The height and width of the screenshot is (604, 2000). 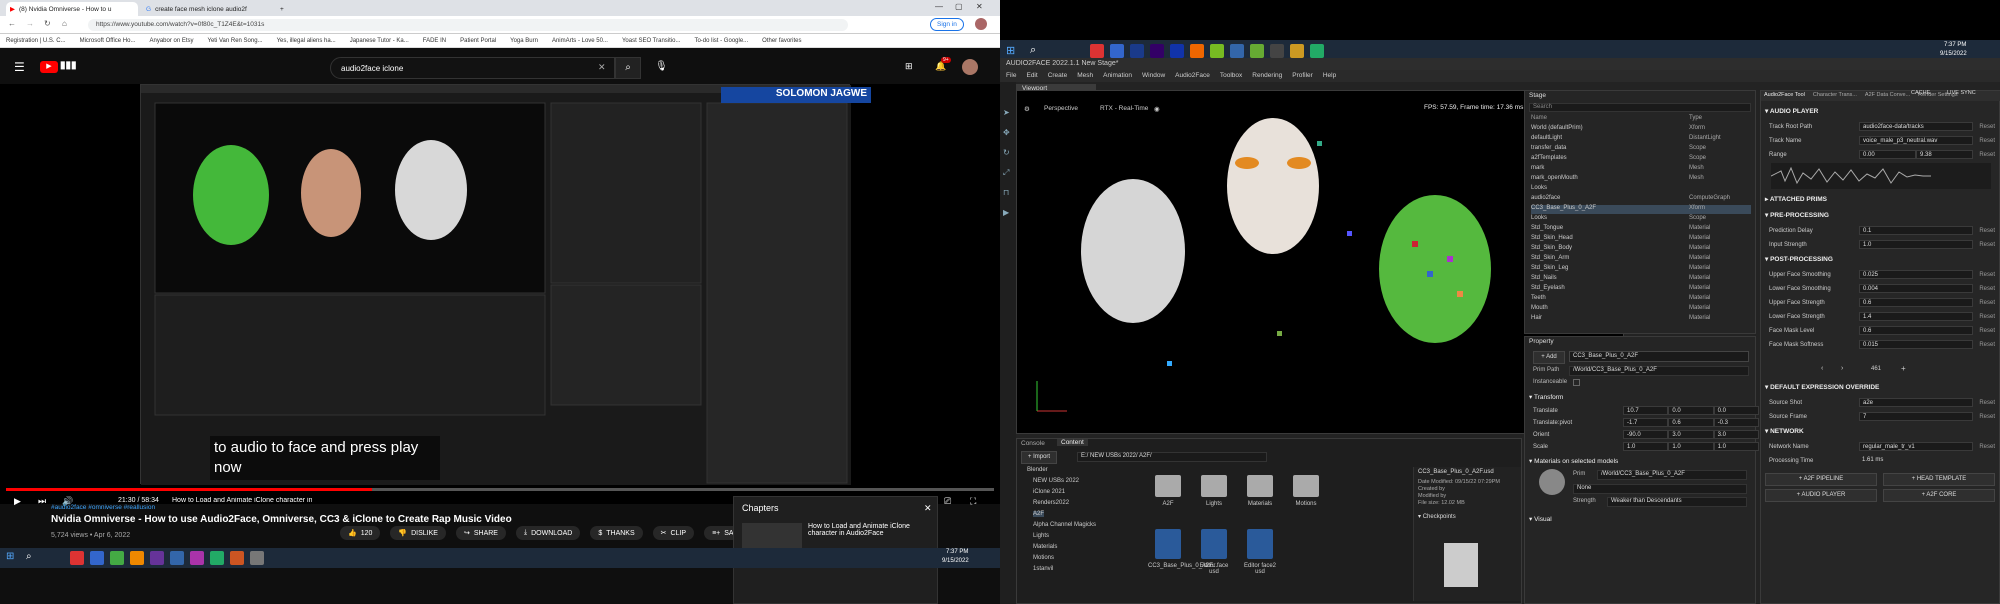 What do you see at coordinates (1541, 341) in the screenshot?
I see `tab-property: Property` at bounding box center [1541, 341].